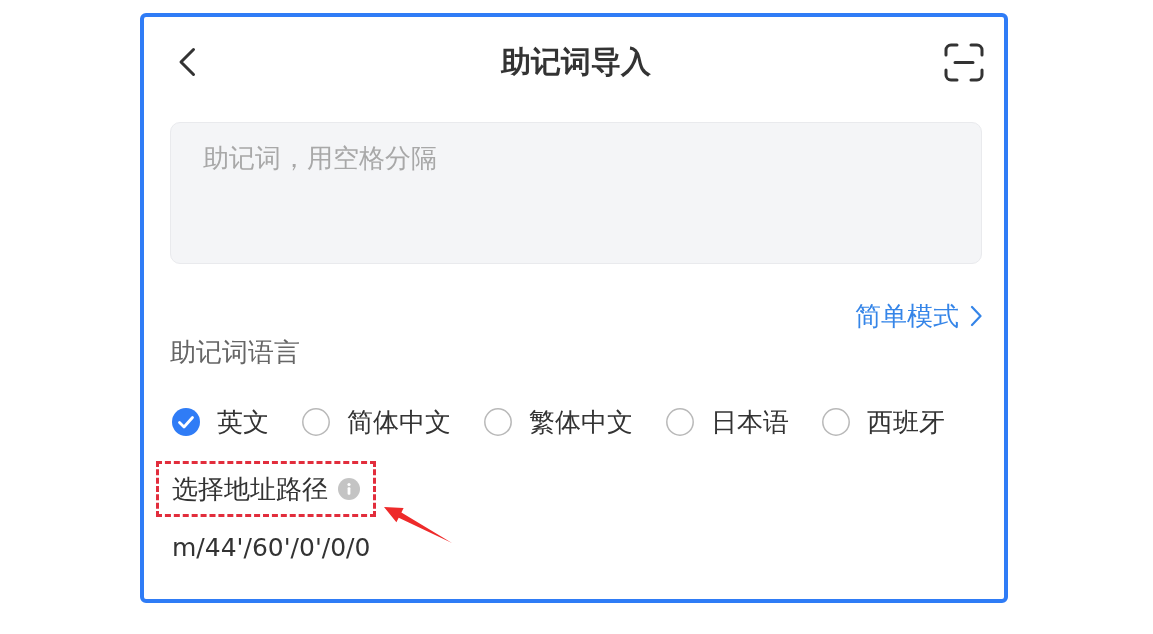  Describe the element at coordinates (187, 62) in the screenshot. I see `back-icon` at that location.